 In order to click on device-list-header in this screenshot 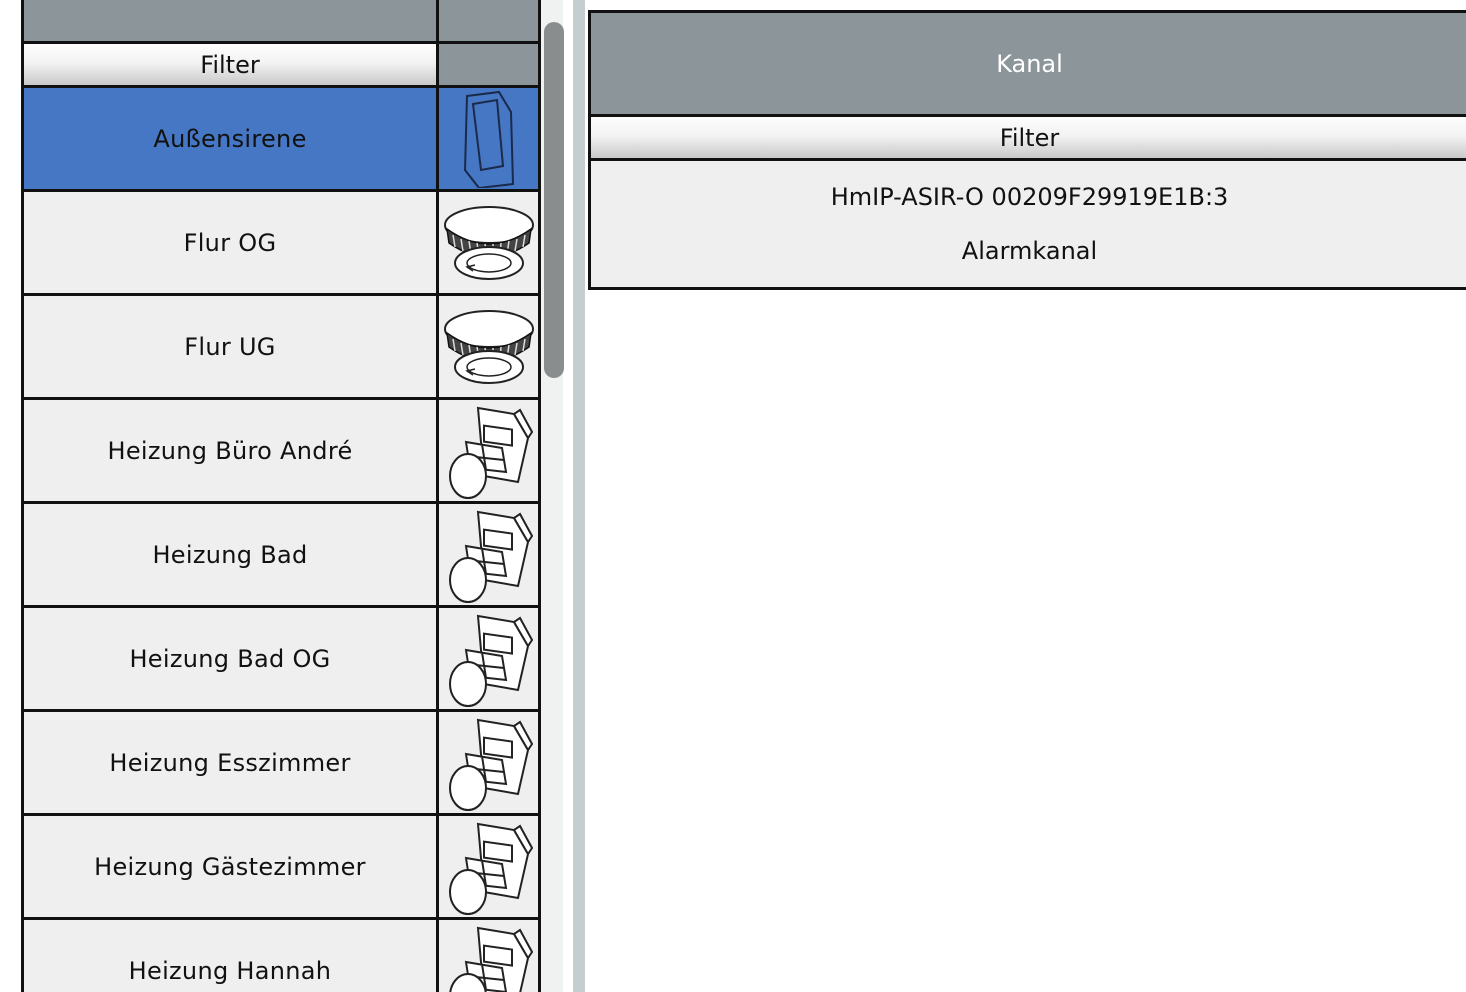, I will do `click(281, 22)`.